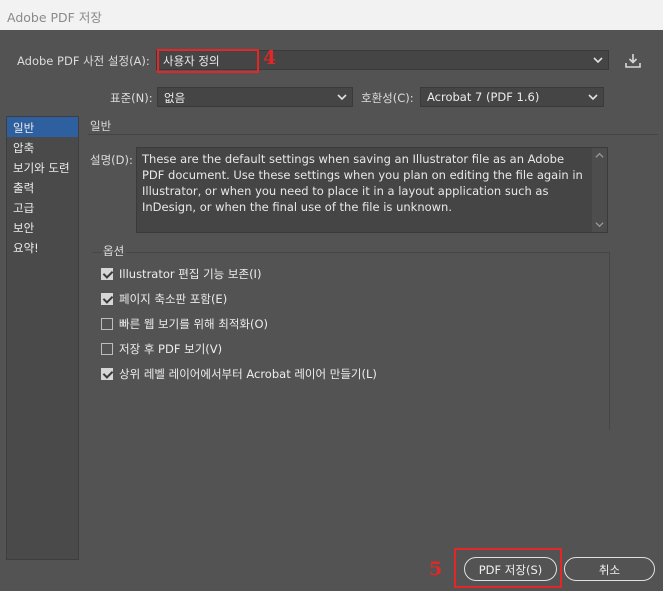 This screenshot has width=663, height=591. I want to click on scroll-up-icon, so click(599, 155).